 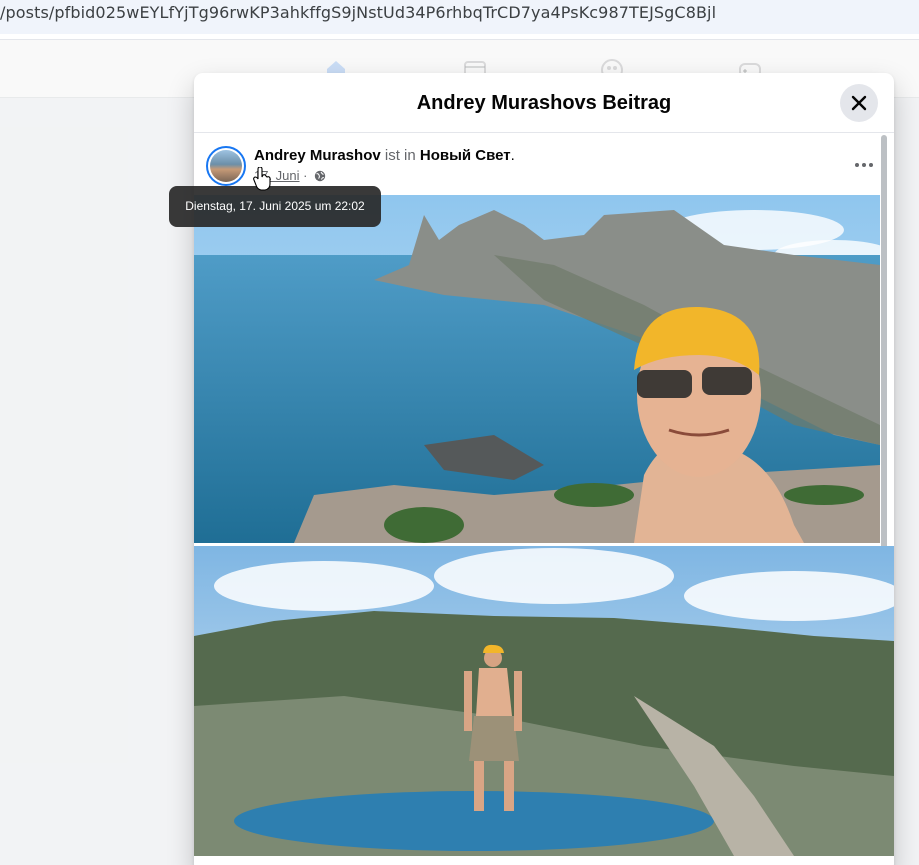 I want to click on globe-icon, so click(x=320, y=176).